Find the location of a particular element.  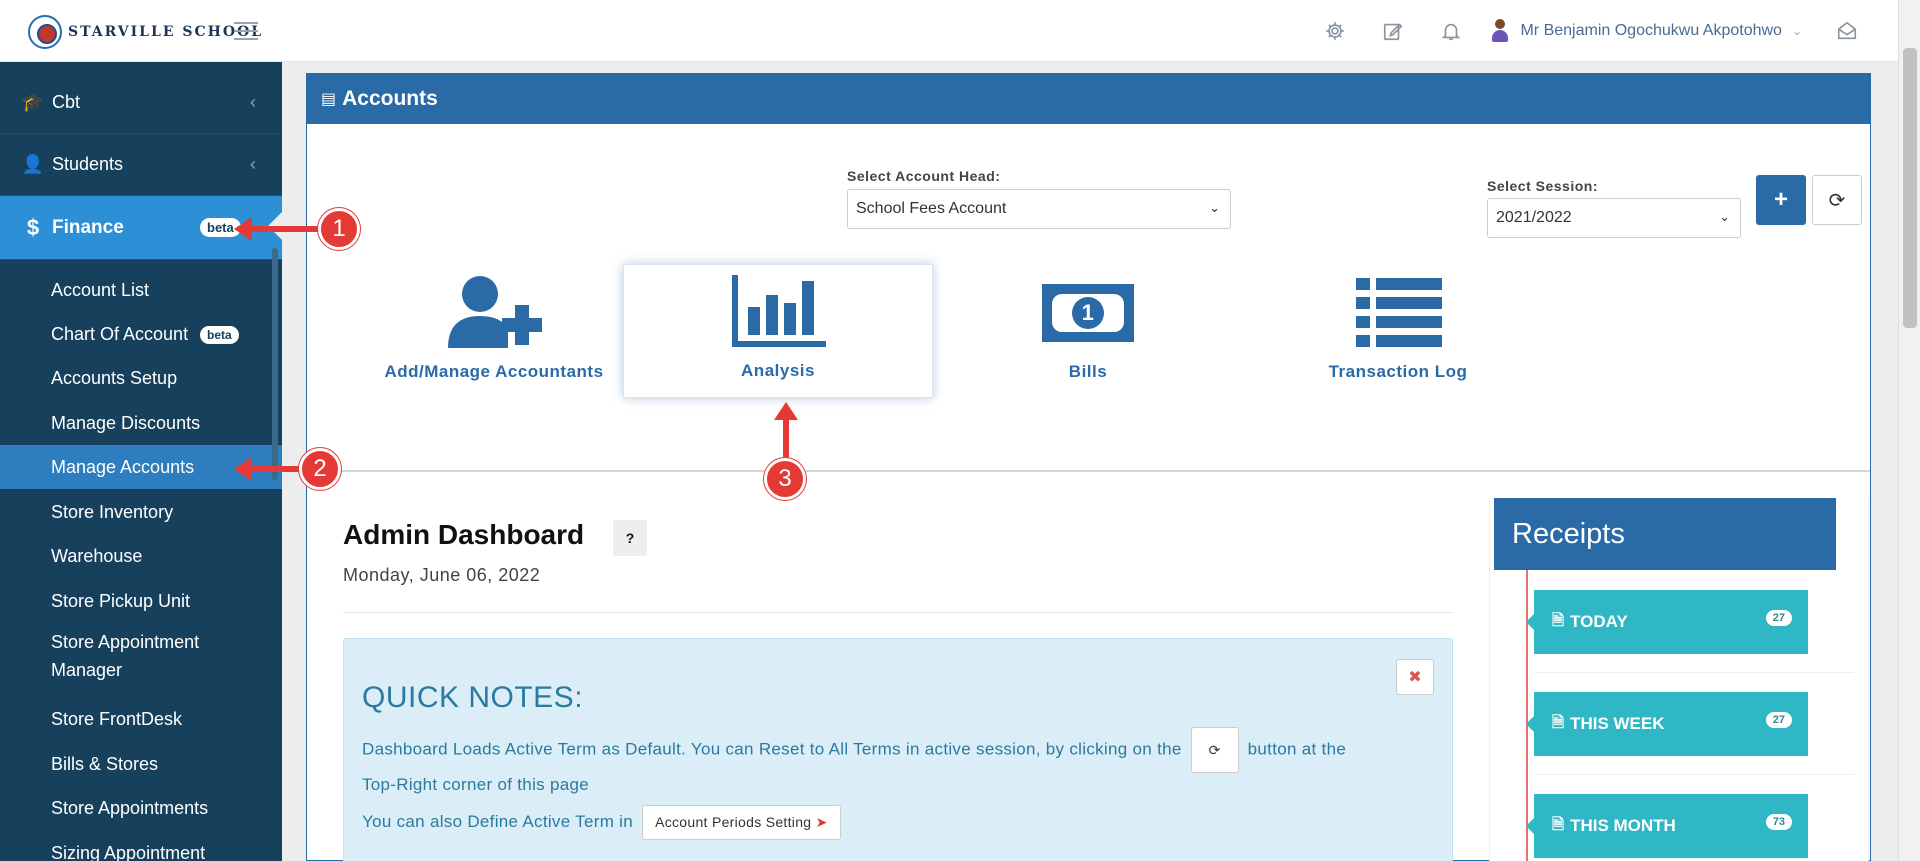

sidebar-item-label: Sizing Appointment is located at coordinates (128, 851).